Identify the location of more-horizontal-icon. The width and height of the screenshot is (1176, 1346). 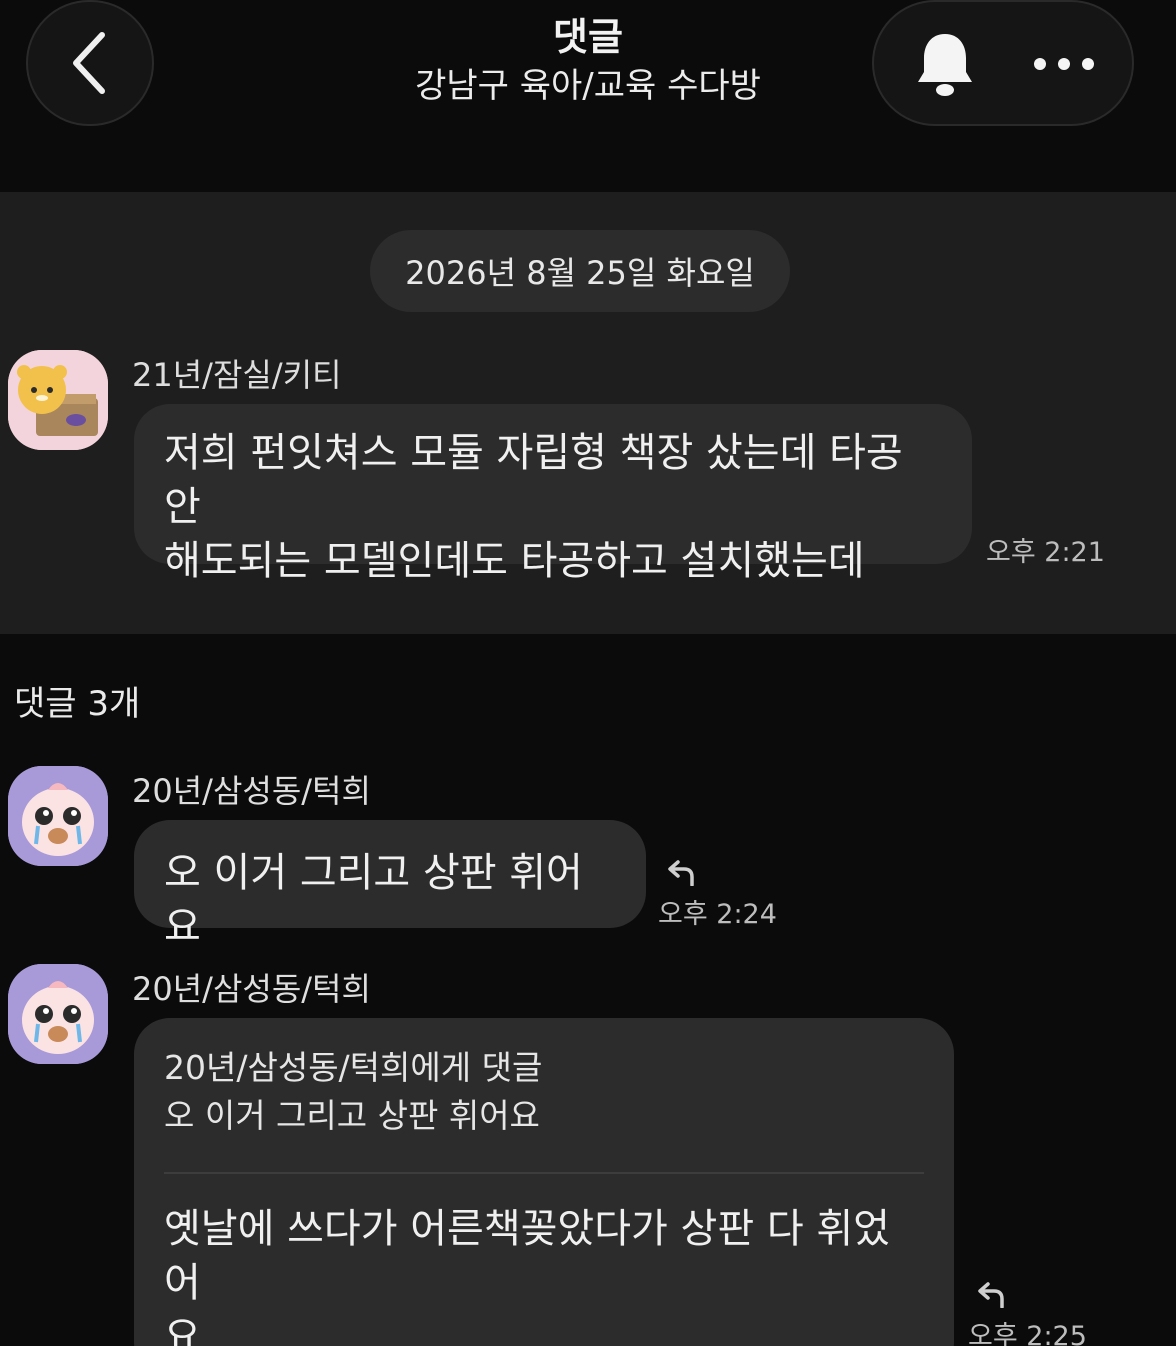
(1064, 64).